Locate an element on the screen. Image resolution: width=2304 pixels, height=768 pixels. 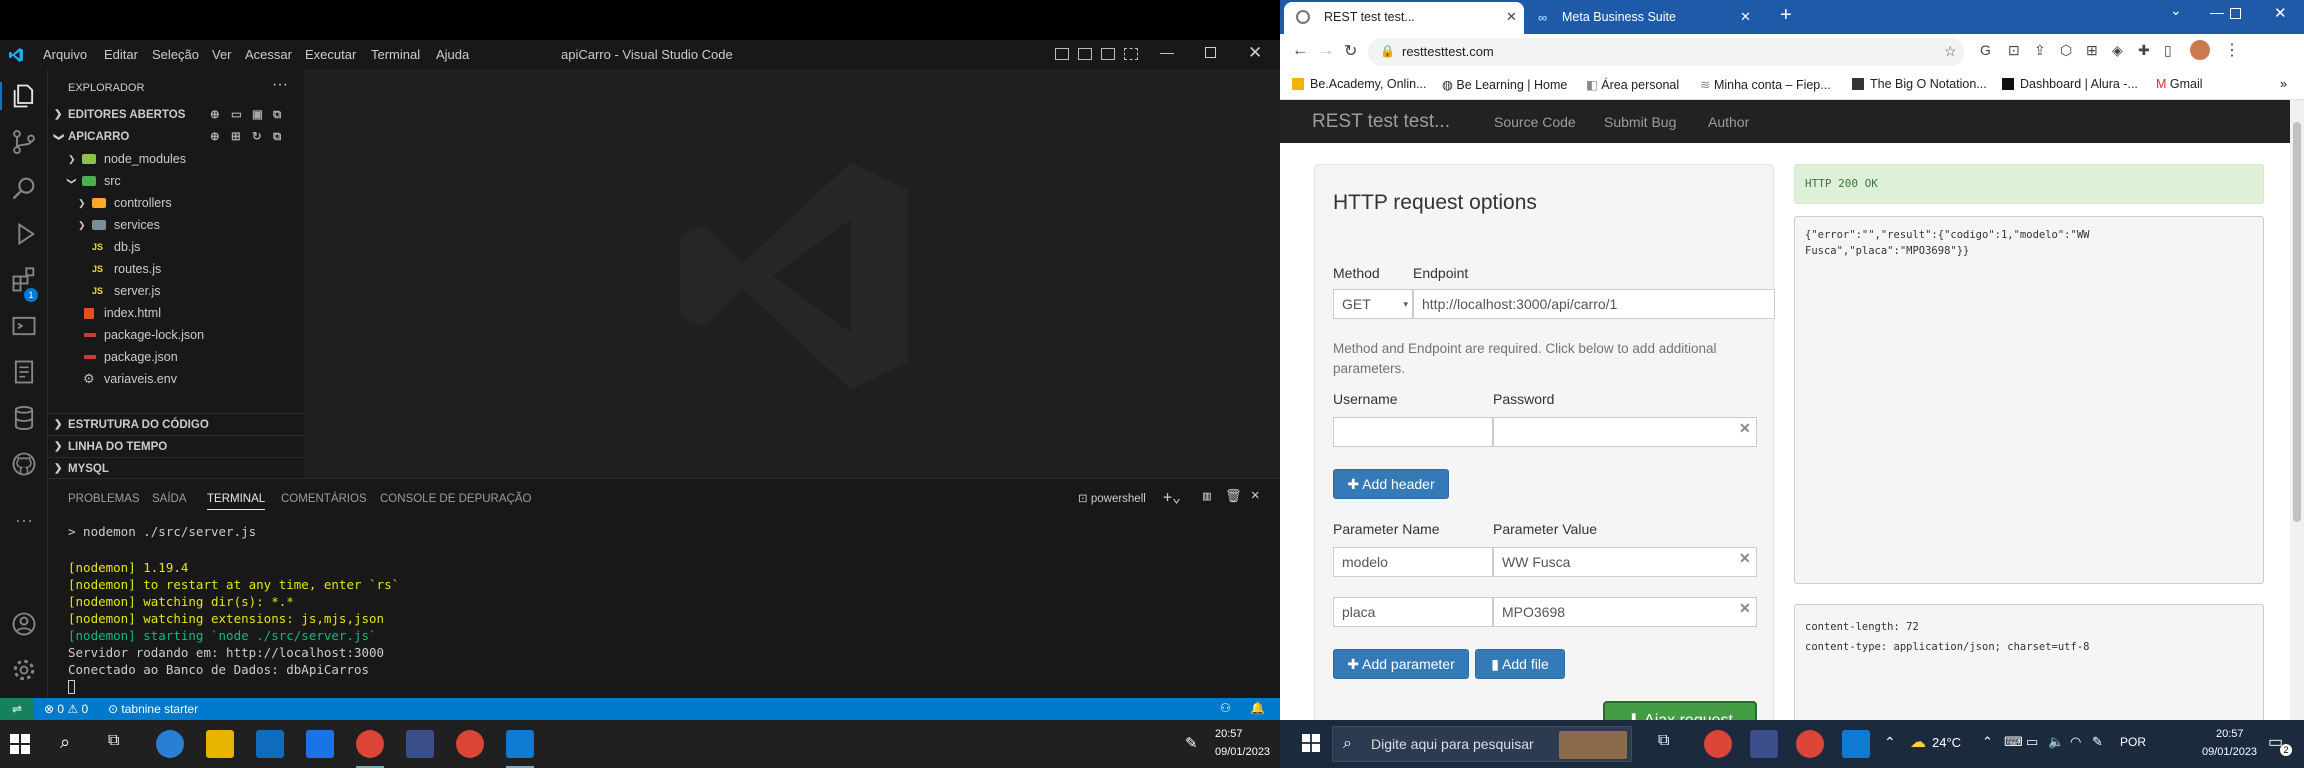
param-value-input: WW Fusca is located at coordinates (1625, 562).